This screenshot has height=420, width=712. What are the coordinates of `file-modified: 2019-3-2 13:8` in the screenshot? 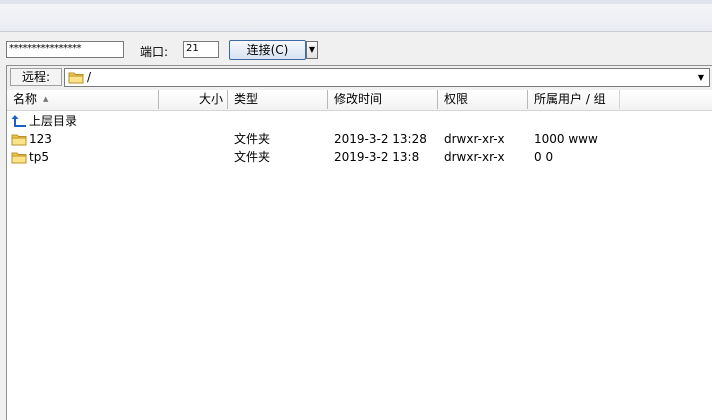 It's located at (377, 157).